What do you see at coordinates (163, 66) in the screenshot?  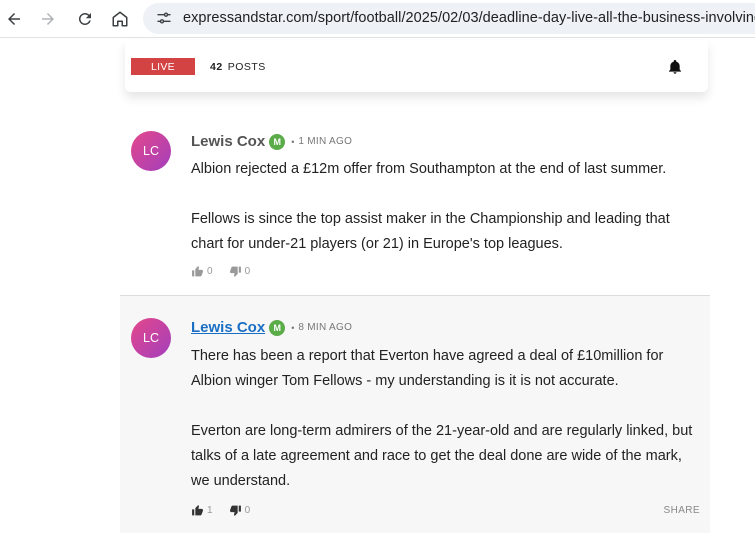 I see `live-badge: LIVE` at bounding box center [163, 66].